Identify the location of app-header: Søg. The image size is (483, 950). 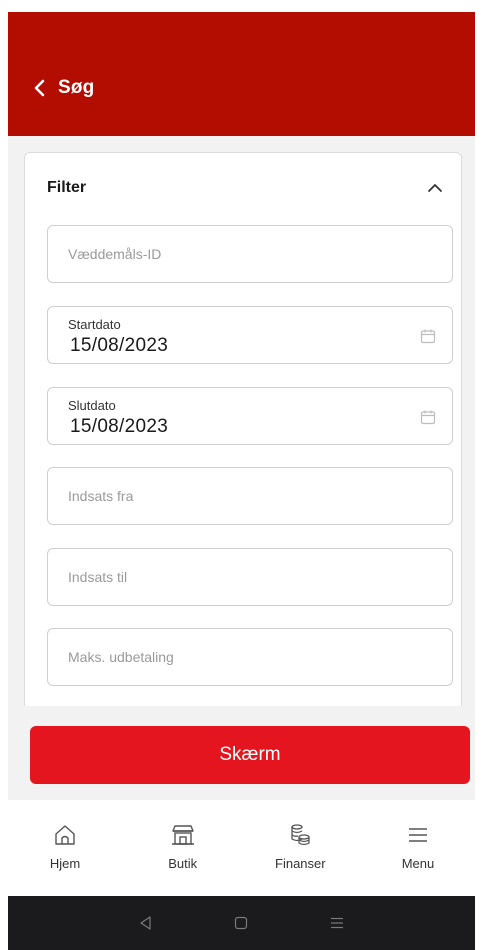
(241, 74).